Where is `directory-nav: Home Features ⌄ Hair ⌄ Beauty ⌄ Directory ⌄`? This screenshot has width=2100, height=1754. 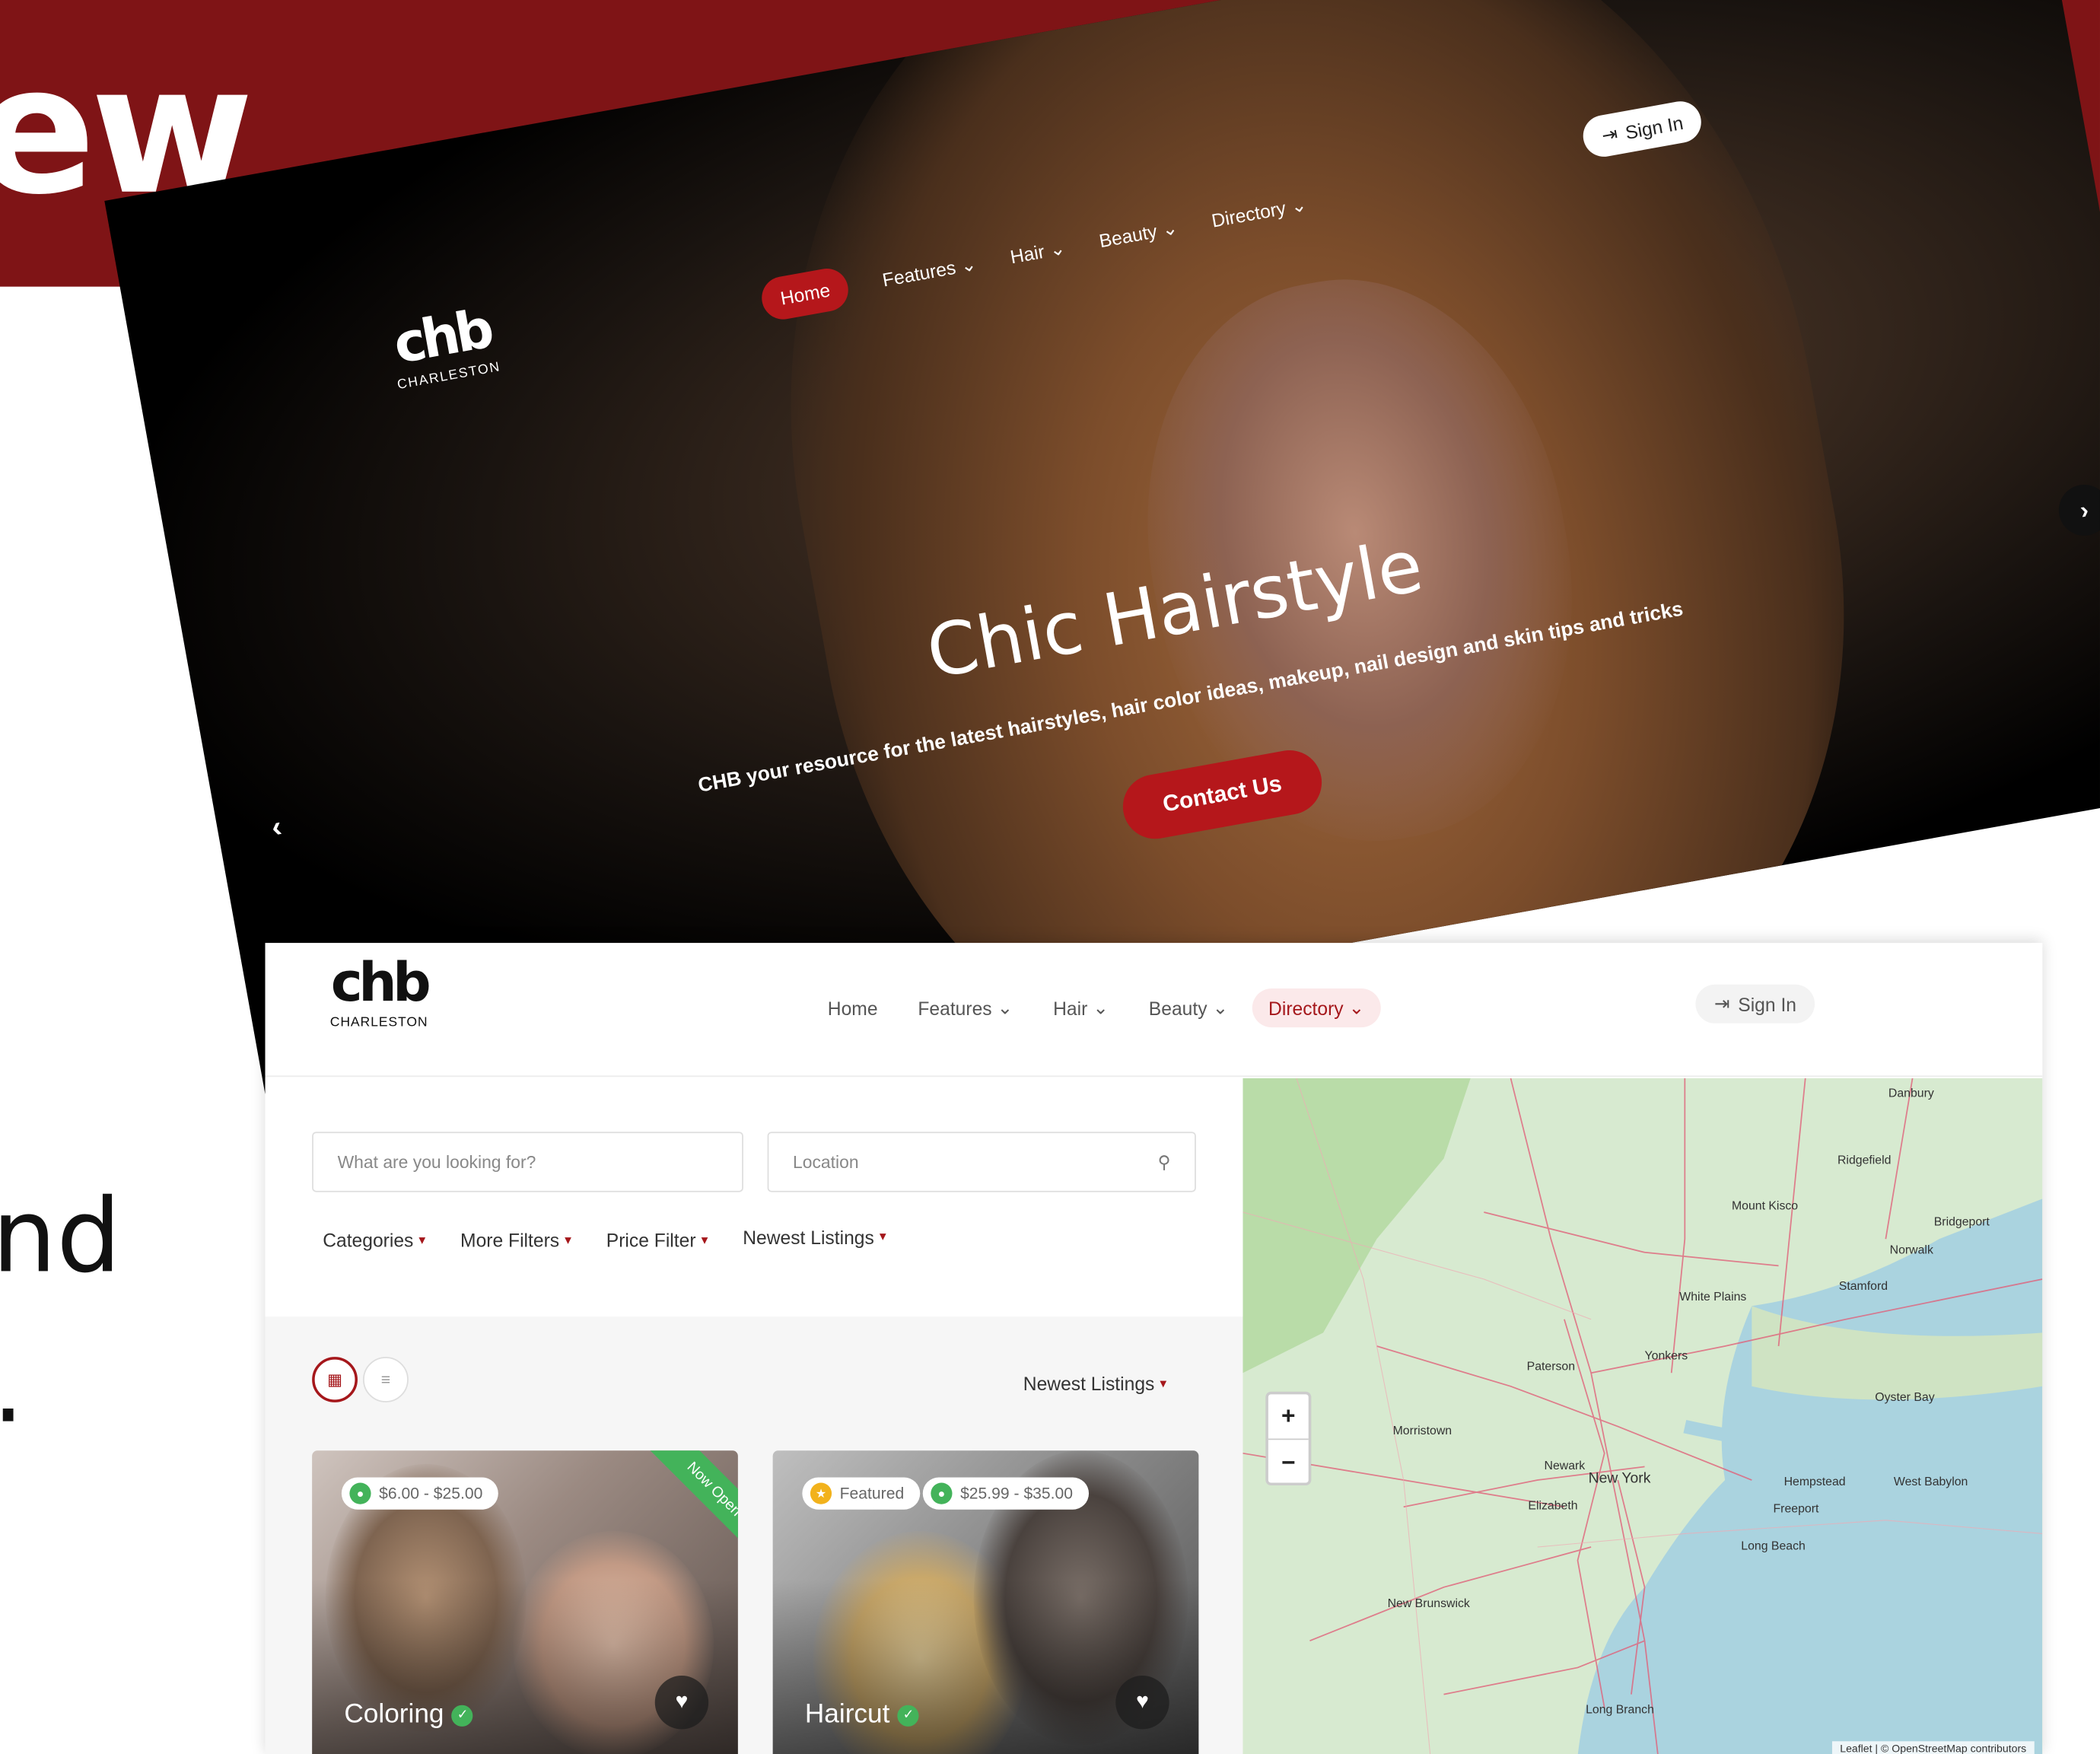
directory-nav: Home Features ⌄ Hair ⌄ Beauty ⌄ Directory ⌄ is located at coordinates (1104, 1008).